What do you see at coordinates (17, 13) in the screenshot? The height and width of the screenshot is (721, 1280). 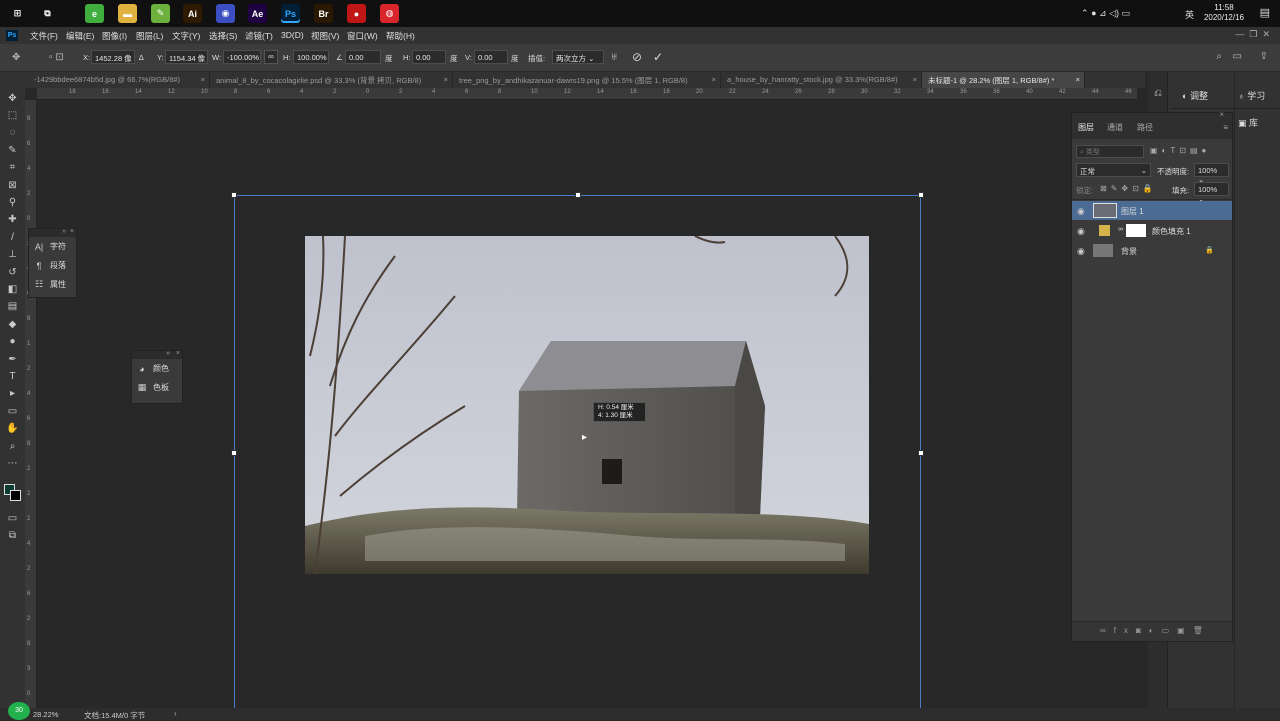 I see `start-icon: ⊞` at bounding box center [17, 13].